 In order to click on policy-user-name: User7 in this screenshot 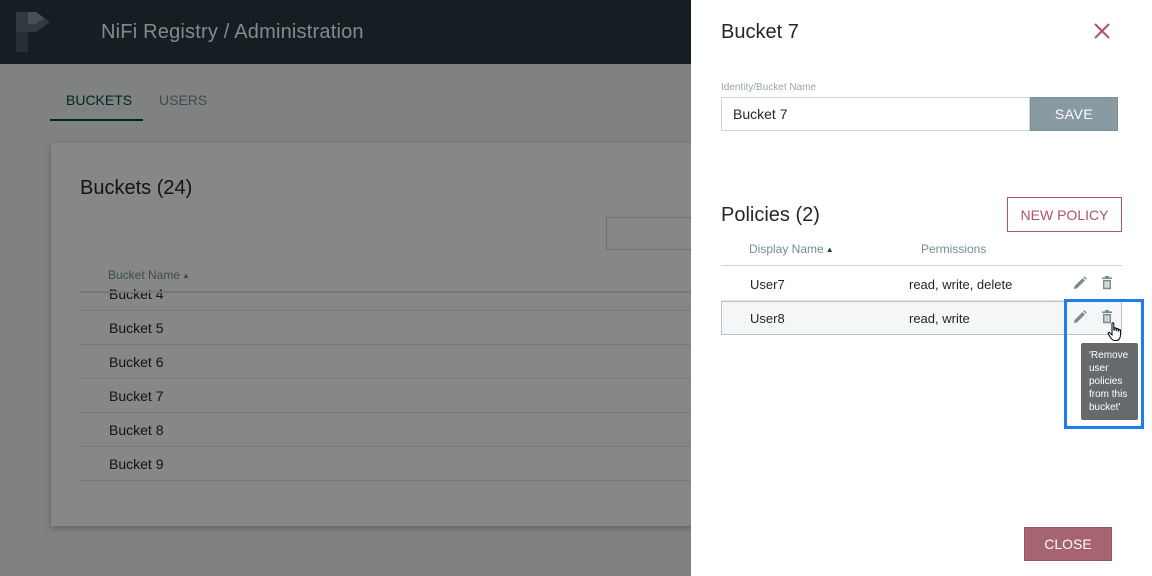, I will do `click(767, 284)`.